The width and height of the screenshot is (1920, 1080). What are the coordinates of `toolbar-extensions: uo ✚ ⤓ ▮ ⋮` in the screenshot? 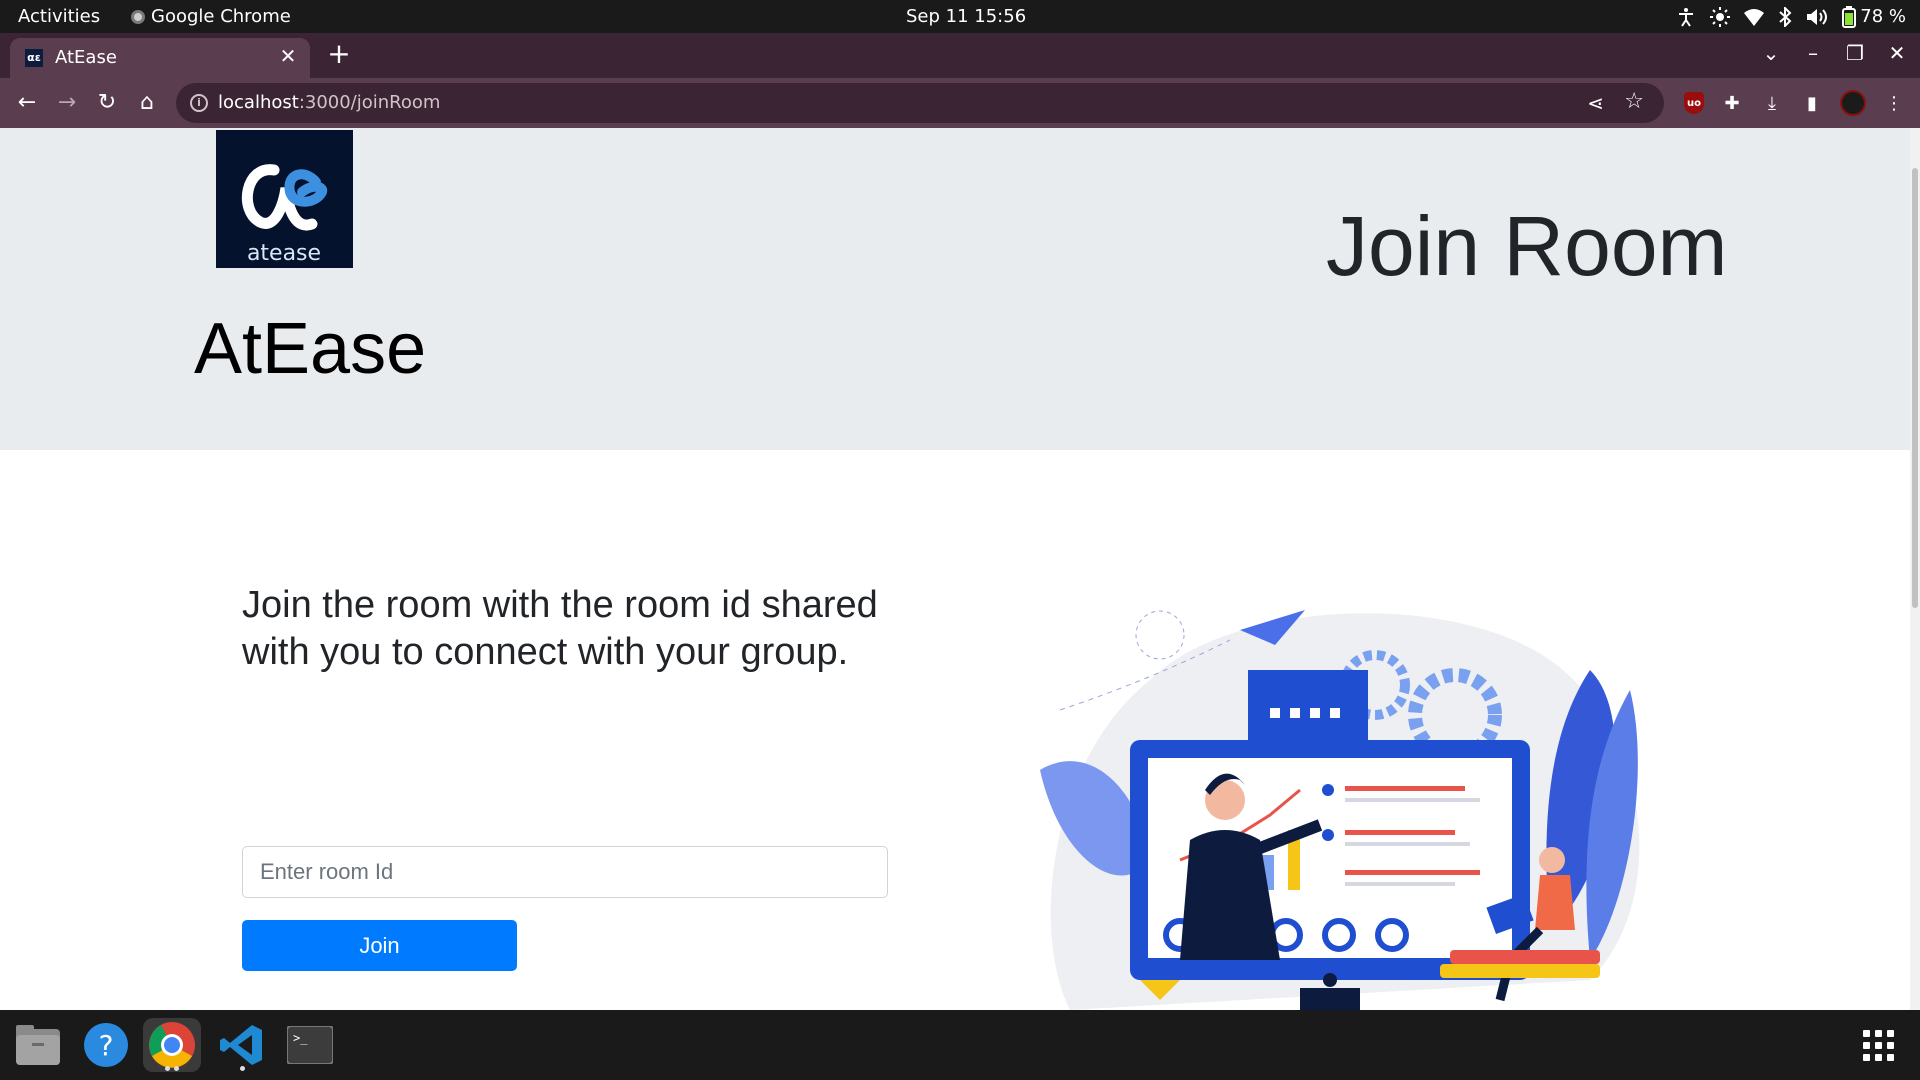 It's located at (1795, 103).